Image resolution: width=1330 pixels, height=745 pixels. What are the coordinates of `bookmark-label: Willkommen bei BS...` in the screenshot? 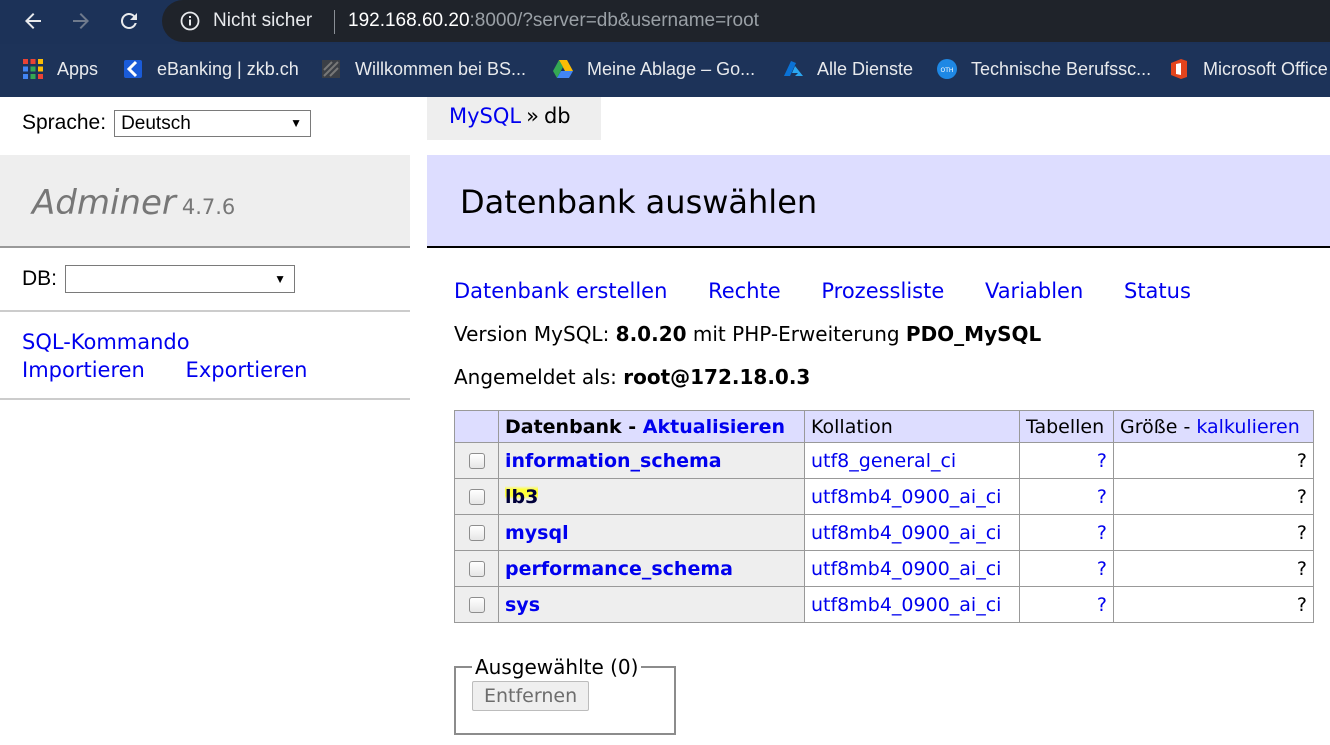 It's located at (441, 68).